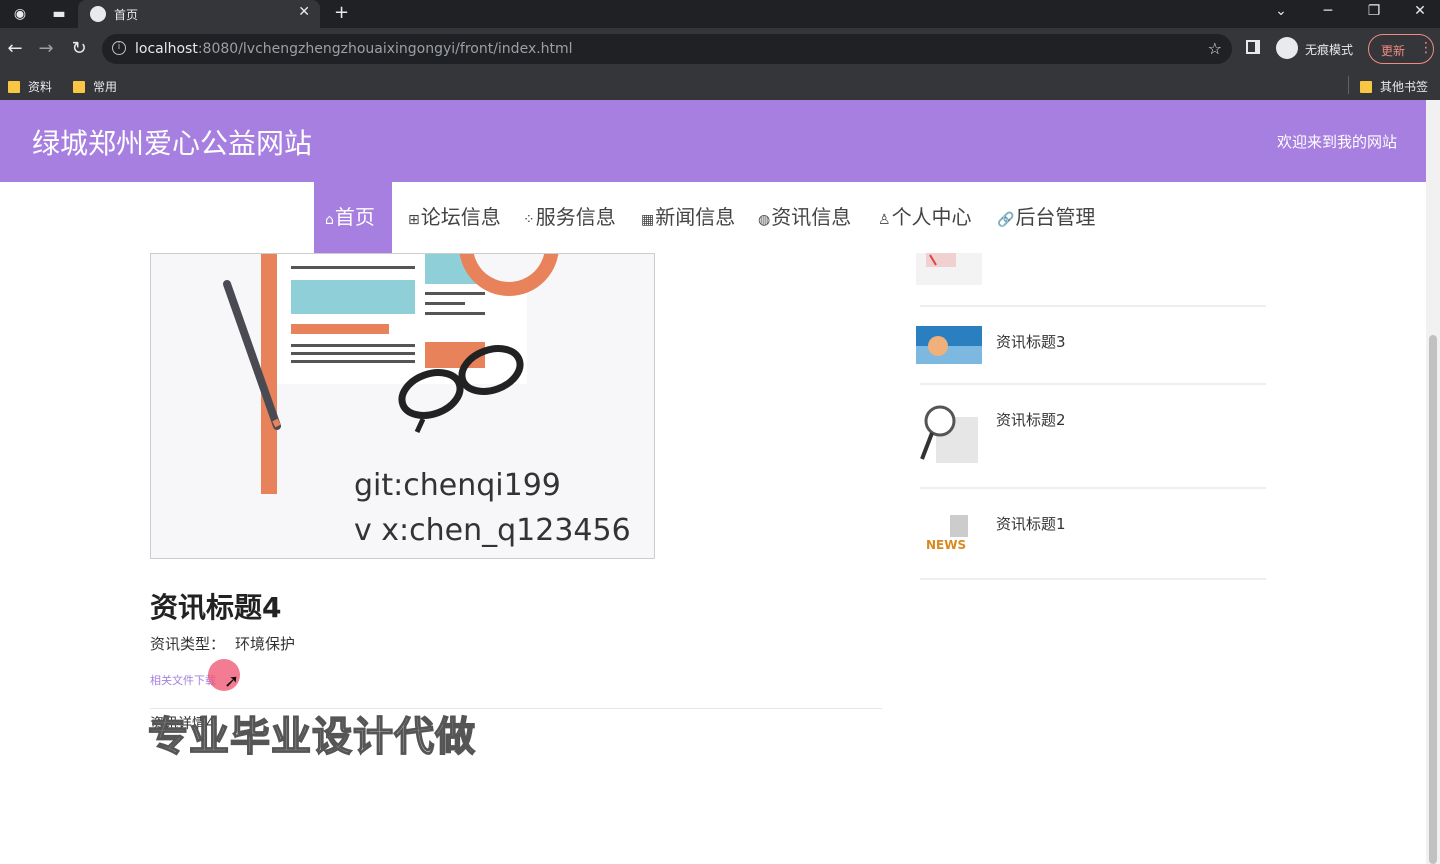 This screenshot has height=864, width=1440. I want to click on list-item-thumb: NEWS, so click(949, 531).